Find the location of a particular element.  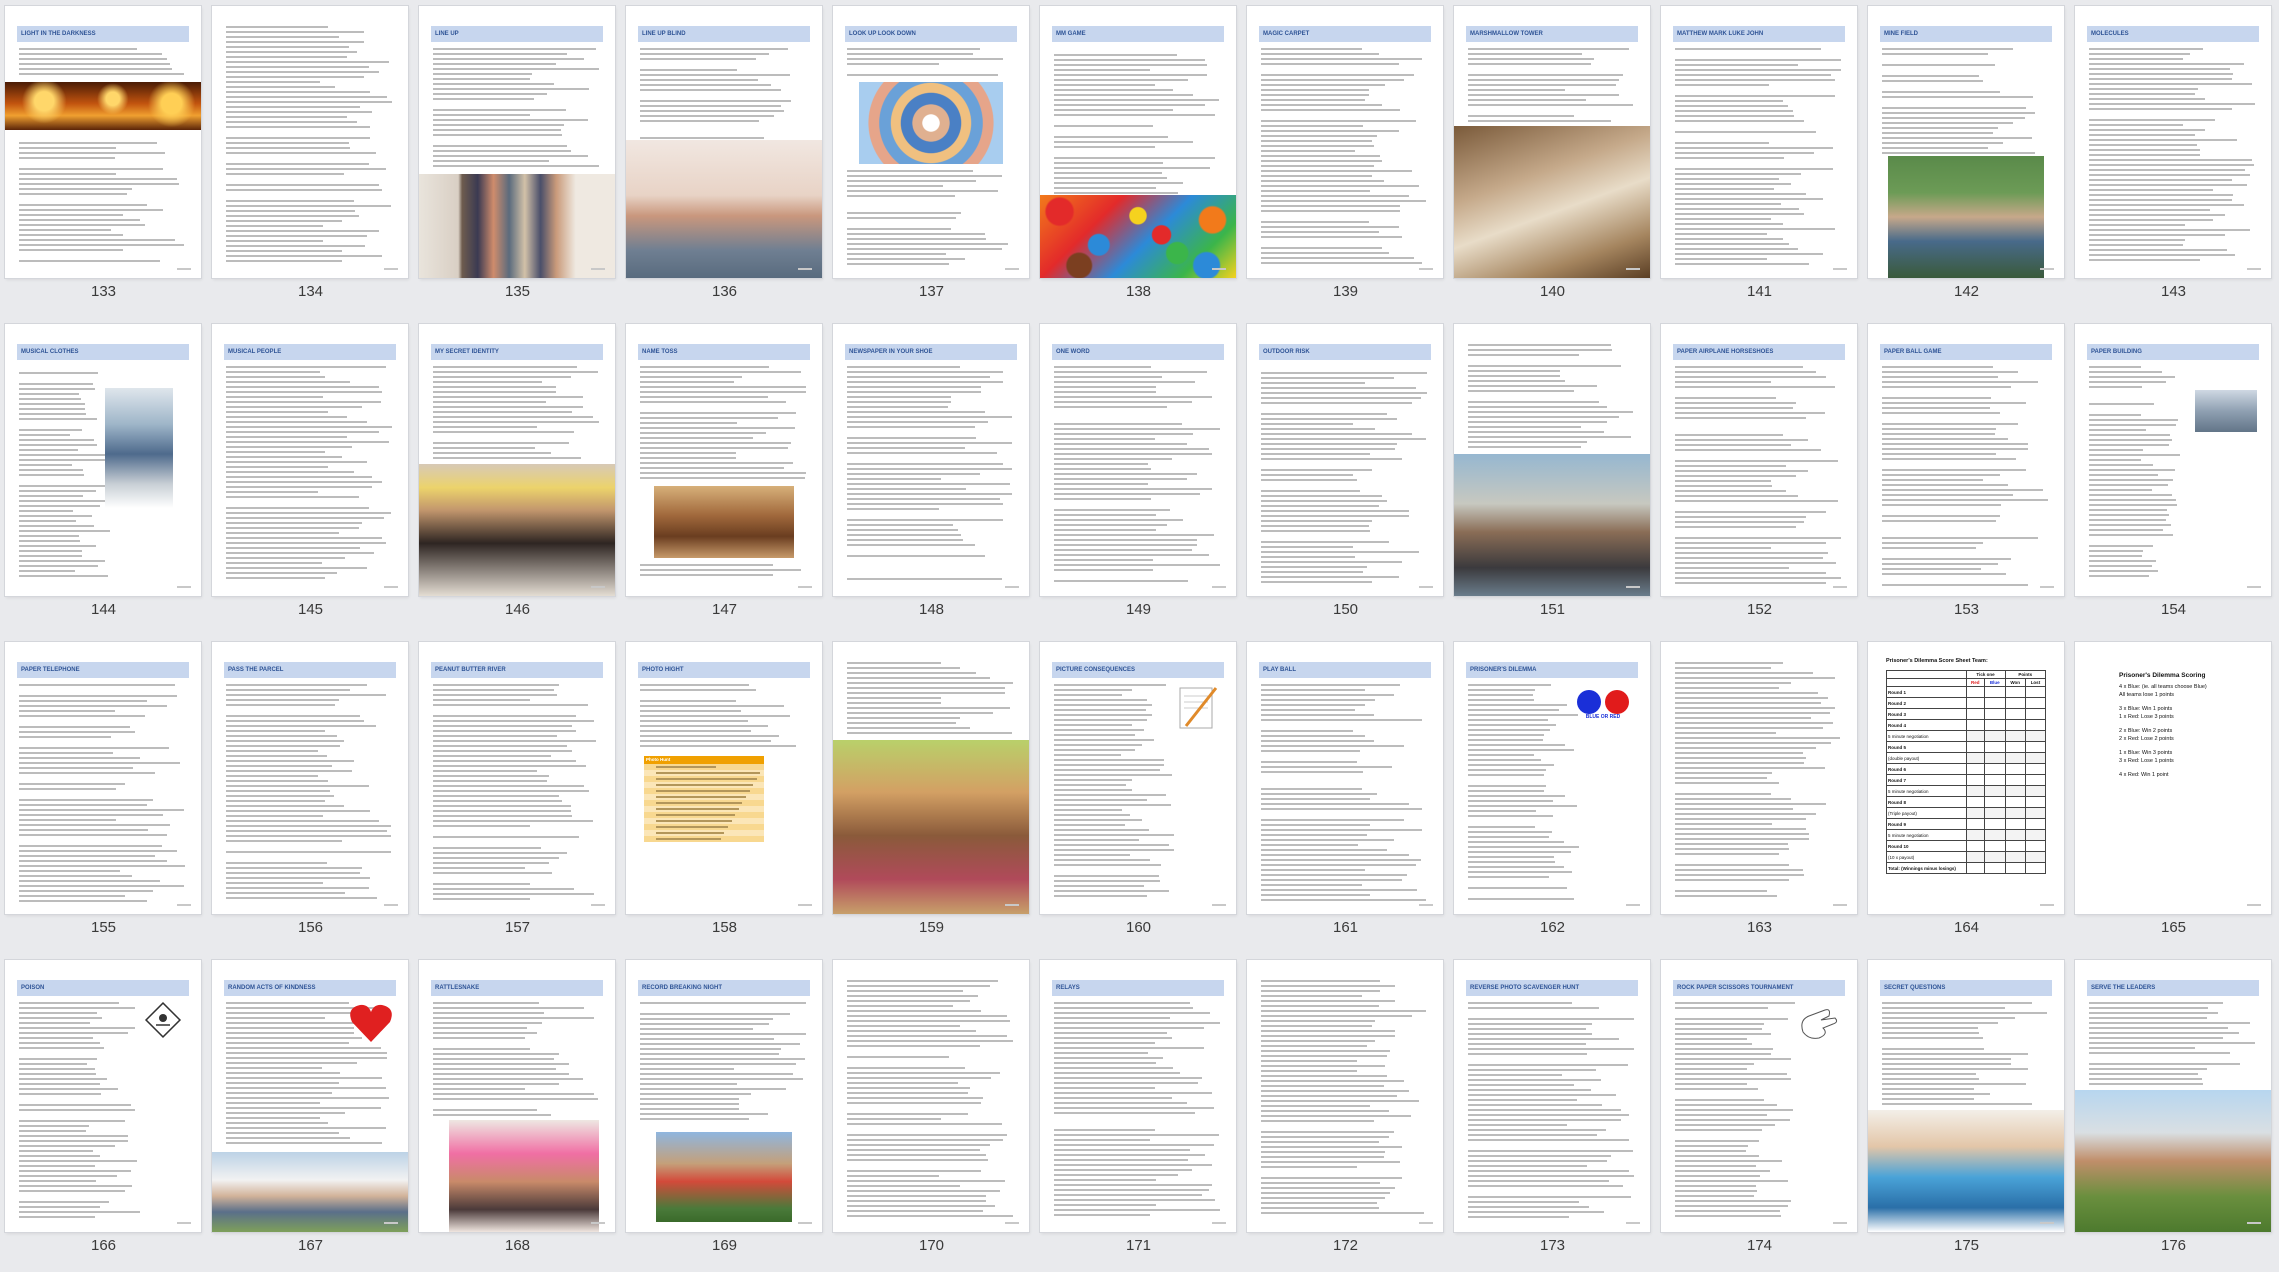

page-number: 175 is located at coordinates (1966, 1245).